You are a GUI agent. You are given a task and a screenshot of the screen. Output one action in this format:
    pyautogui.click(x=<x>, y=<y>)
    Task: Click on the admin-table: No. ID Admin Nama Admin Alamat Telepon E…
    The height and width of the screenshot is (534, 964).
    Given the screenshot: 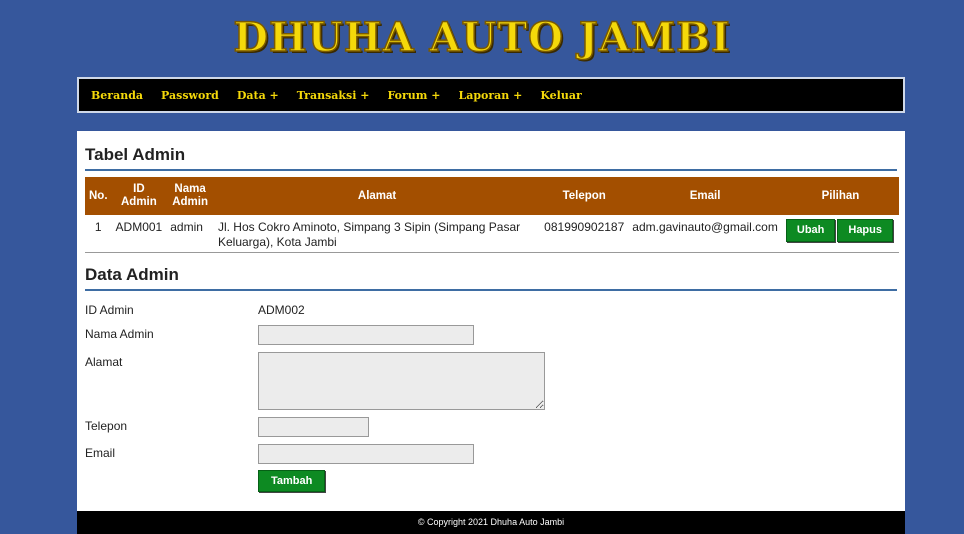 What is the action you would take?
    pyautogui.click(x=492, y=215)
    